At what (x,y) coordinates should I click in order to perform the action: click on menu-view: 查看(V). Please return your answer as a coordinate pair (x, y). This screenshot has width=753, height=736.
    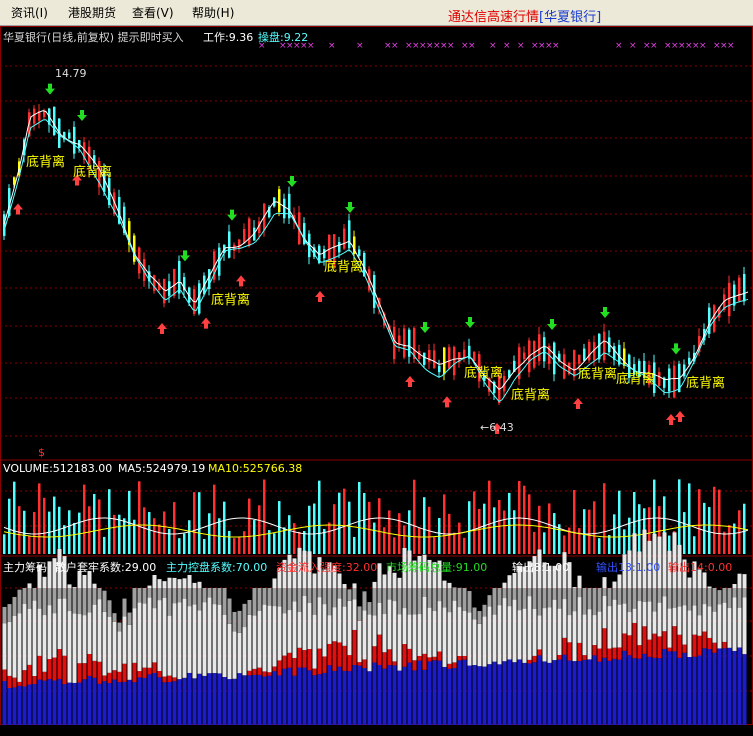
    Looking at the image, I should click on (153, 12).